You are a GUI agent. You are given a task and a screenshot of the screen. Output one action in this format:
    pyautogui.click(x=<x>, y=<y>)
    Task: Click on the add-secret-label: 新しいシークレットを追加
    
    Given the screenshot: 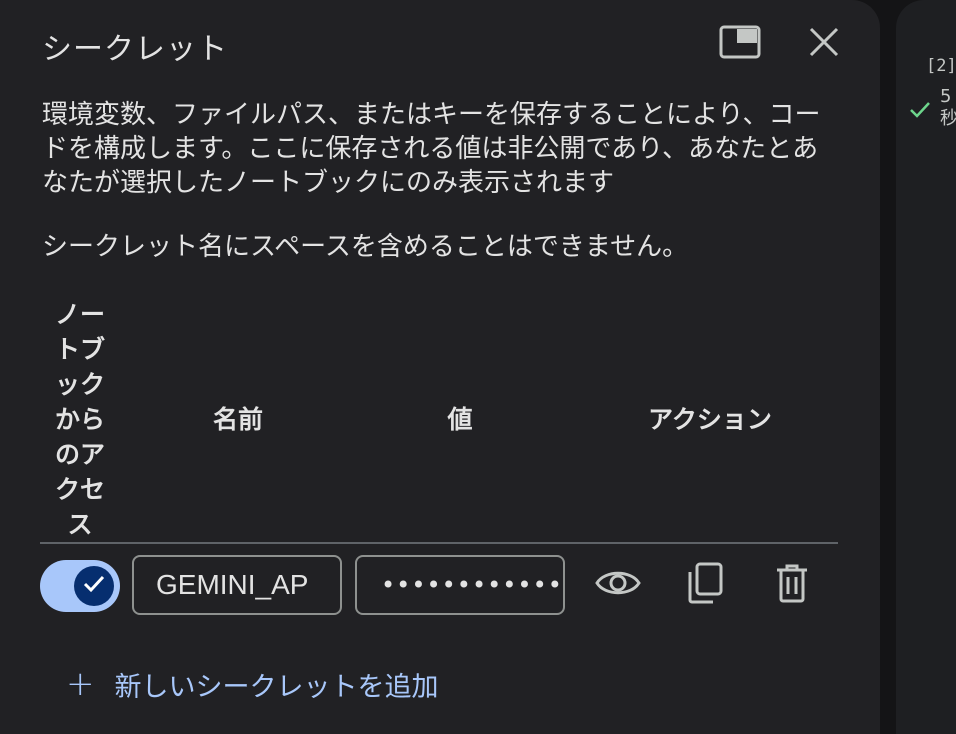 What is the action you would take?
    pyautogui.click(x=276, y=687)
    